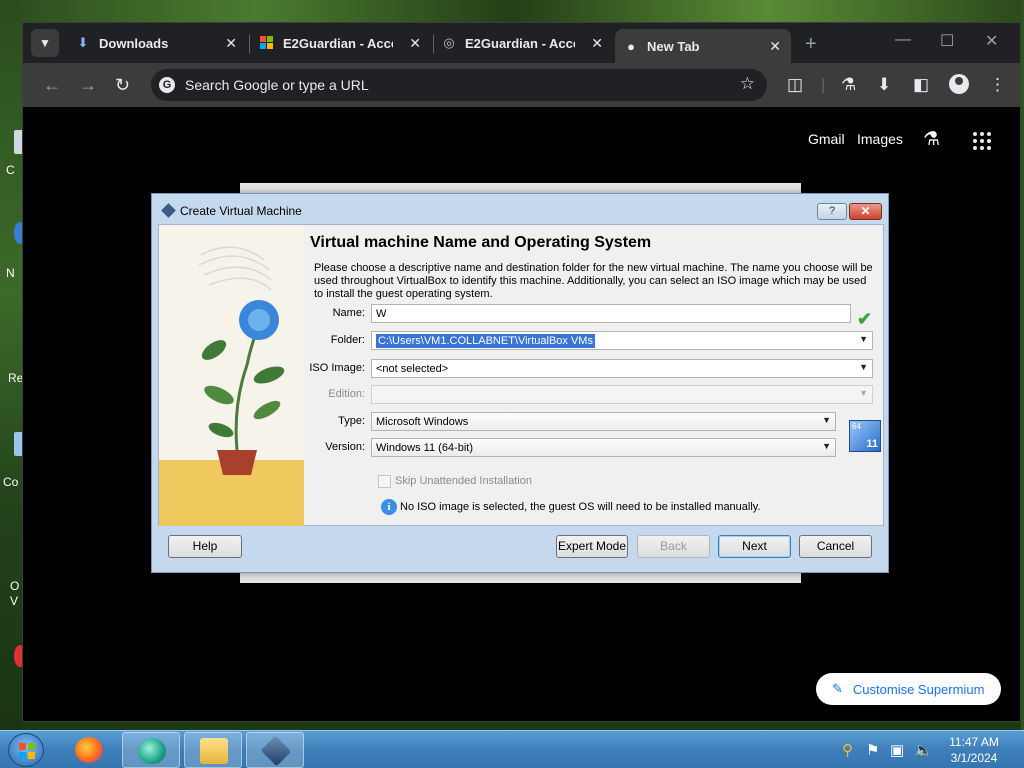 The width and height of the screenshot is (1024, 768). I want to click on close-window-icon: ✕, so click(991, 41).